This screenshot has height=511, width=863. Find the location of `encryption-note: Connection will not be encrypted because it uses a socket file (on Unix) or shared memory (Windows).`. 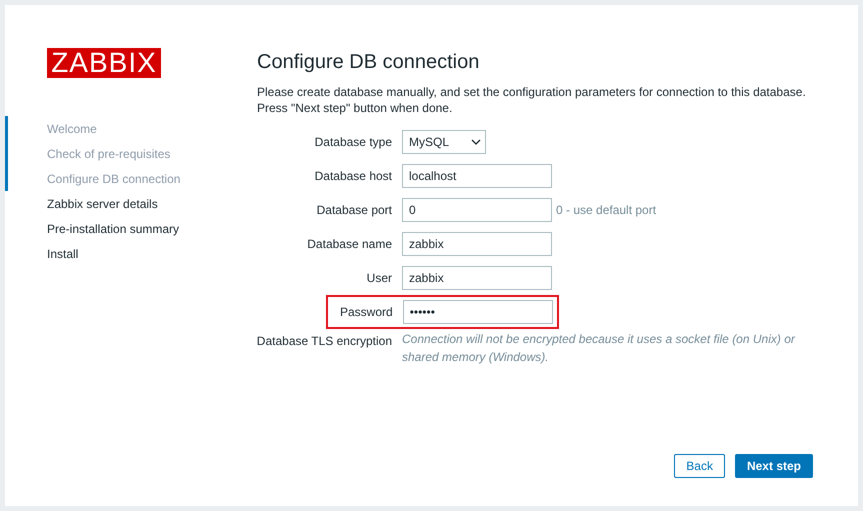

encryption-note: Connection will not be encrypted because it uses a socket file (on Unix) or shared memory (Windows). is located at coordinates (599, 348).